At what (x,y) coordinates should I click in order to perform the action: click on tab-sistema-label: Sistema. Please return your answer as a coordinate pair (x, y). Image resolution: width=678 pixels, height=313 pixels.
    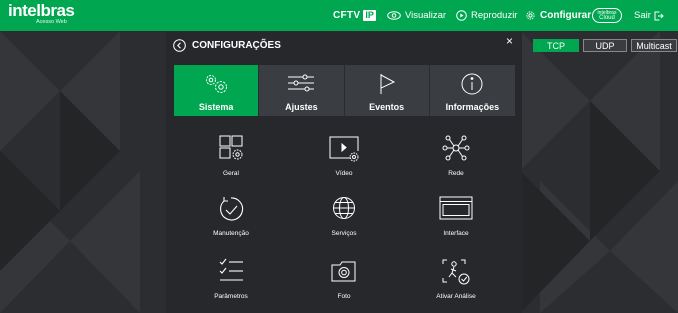
    Looking at the image, I should click on (216, 107).